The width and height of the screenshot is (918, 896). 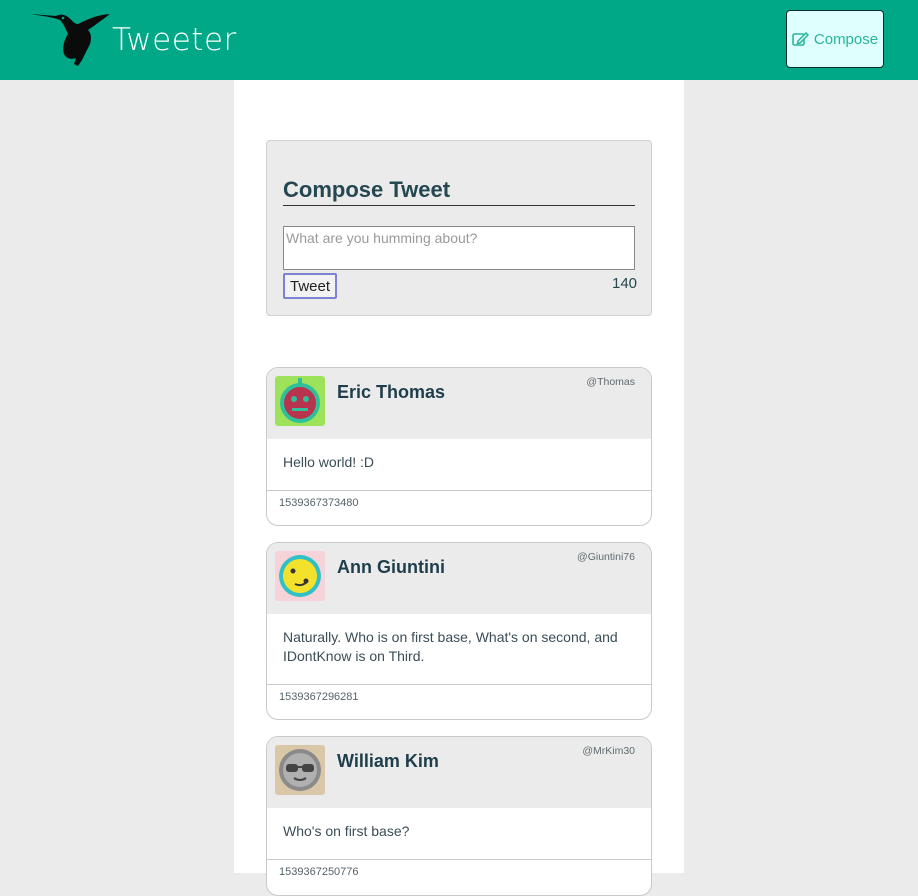 I want to click on tweet-handle: @Giuntini76, so click(x=606, y=557).